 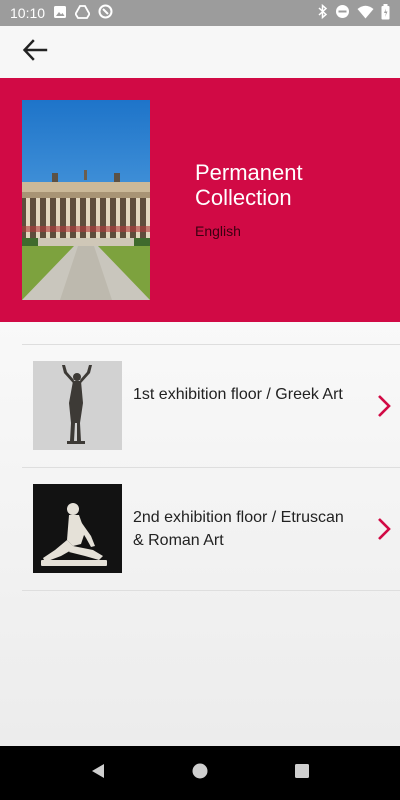 I want to click on drive-icon, so click(x=82, y=13).